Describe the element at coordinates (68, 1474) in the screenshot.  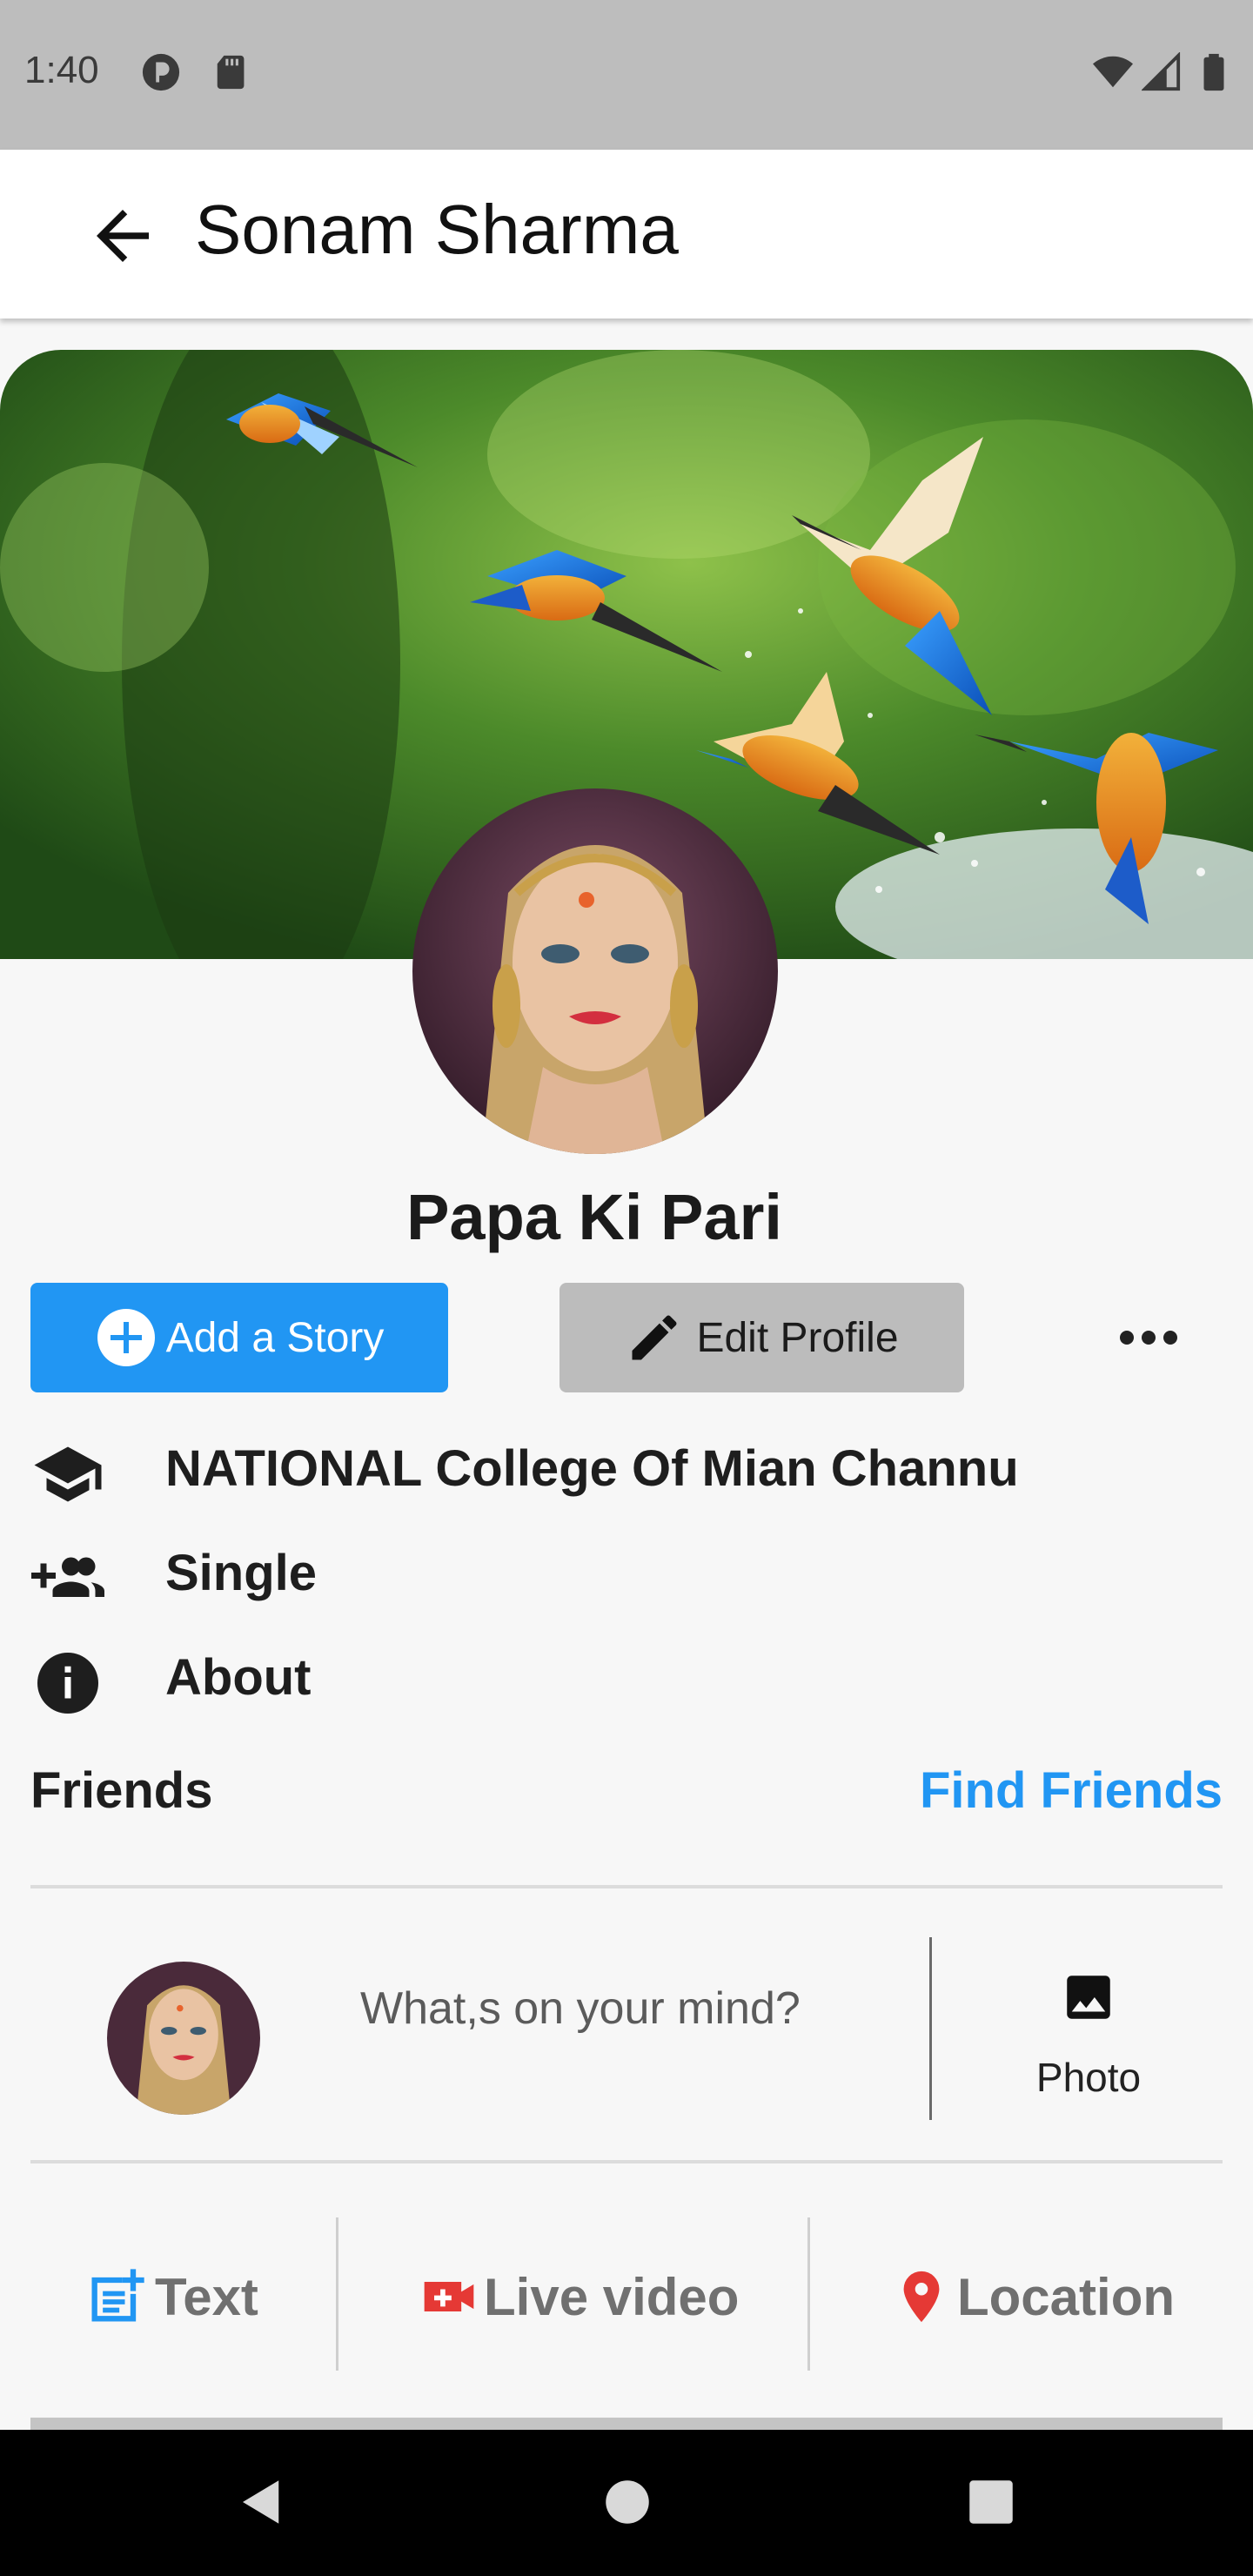
I see `school-icon` at that location.